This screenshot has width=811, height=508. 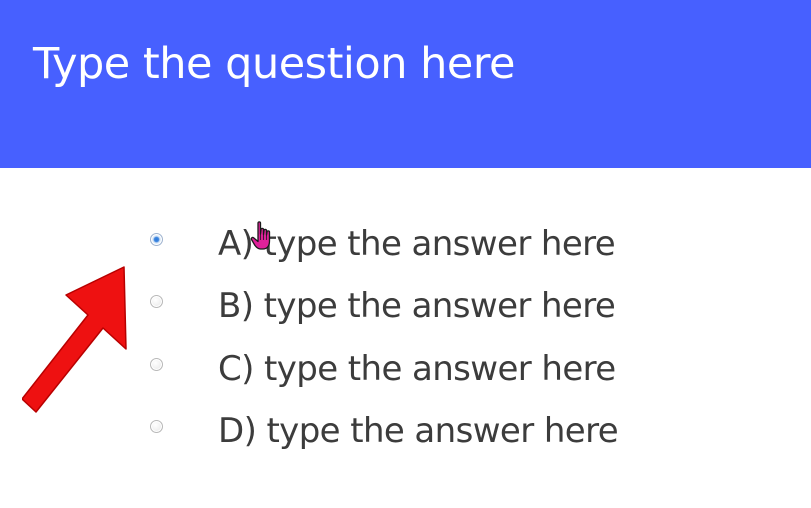 What do you see at coordinates (156, 426) in the screenshot?
I see `radio-button-d` at bounding box center [156, 426].